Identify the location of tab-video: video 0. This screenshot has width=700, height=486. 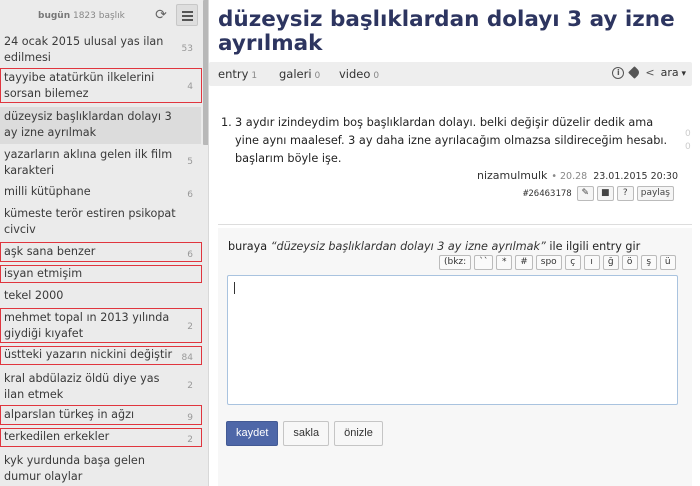
(359, 74).